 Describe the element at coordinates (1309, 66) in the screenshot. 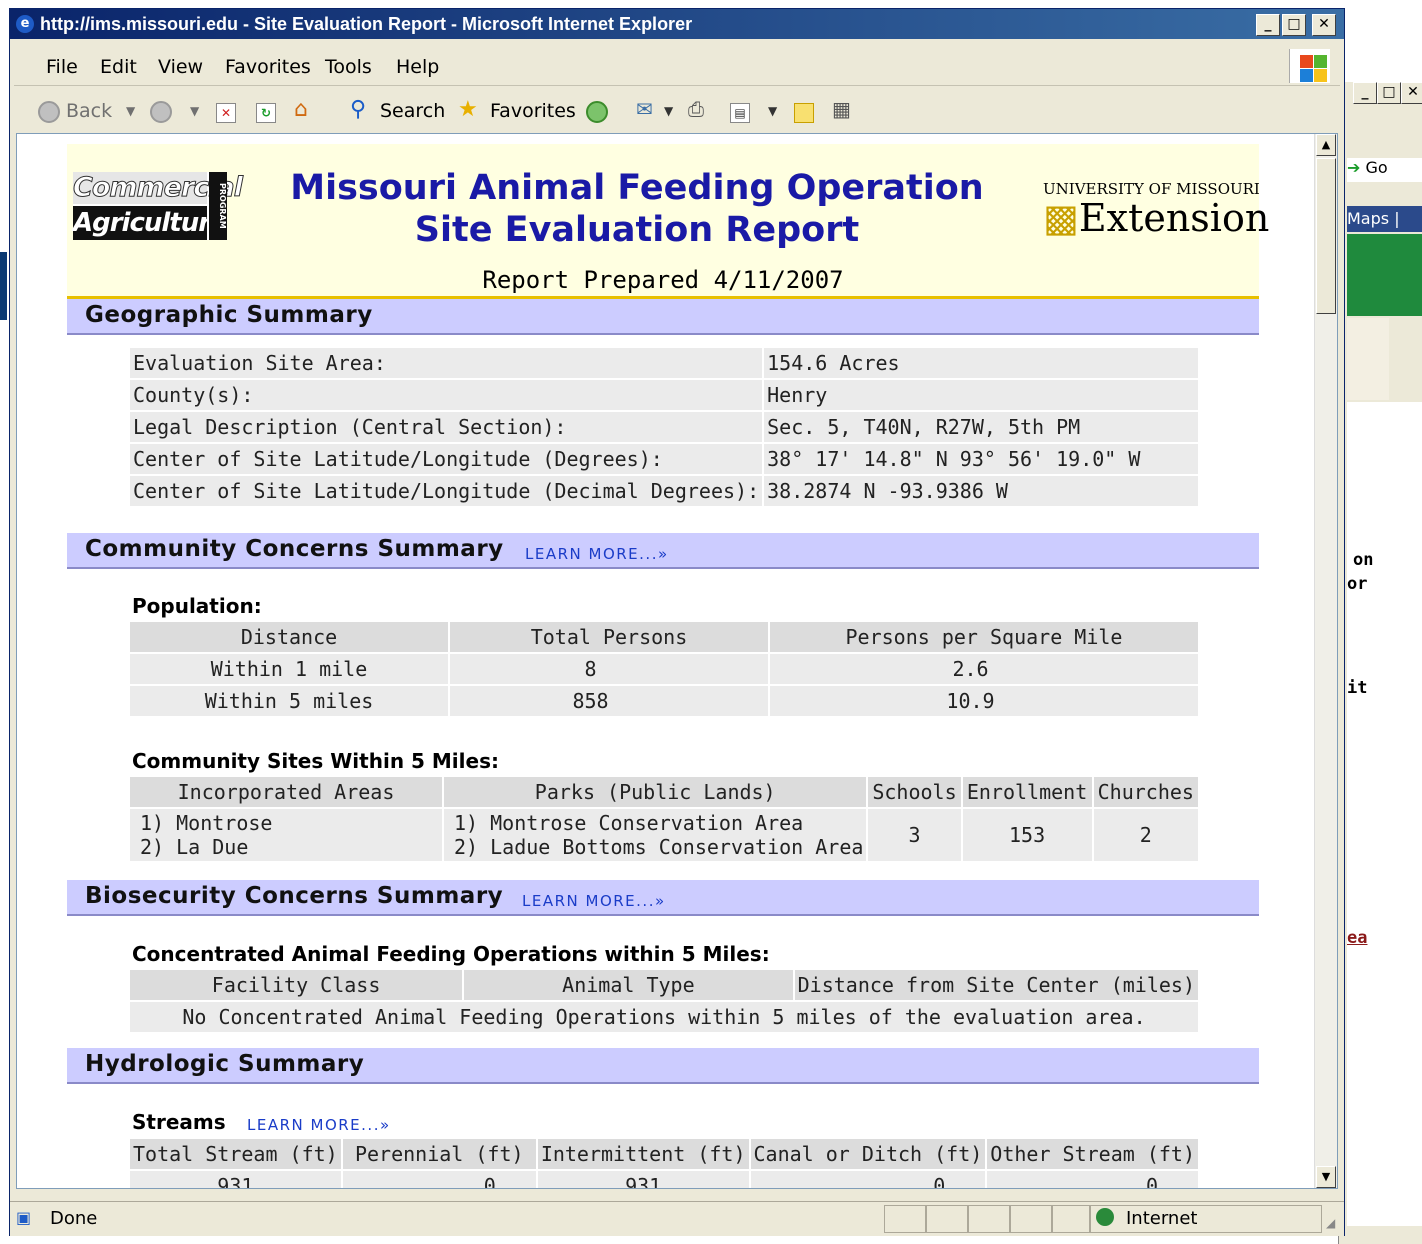

I see `windows-logo-icon` at that location.